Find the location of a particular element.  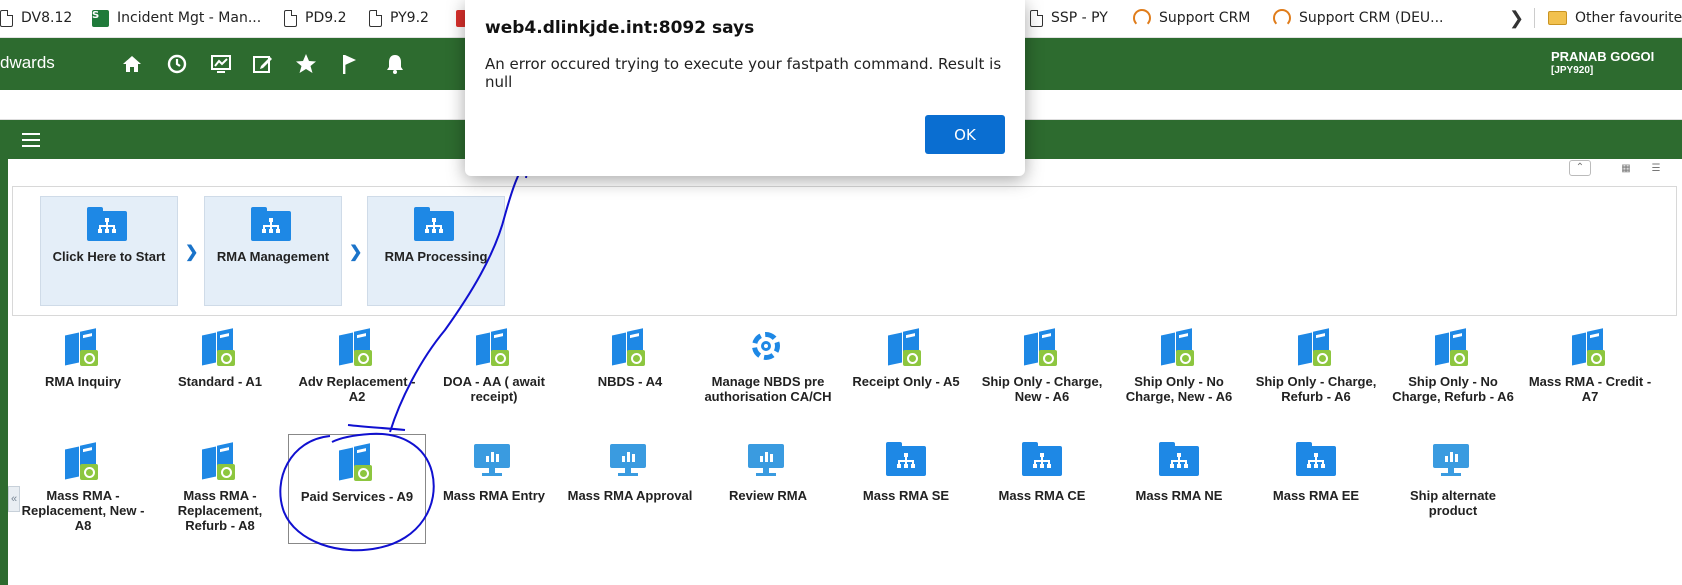

headset-icon is located at coordinates (1142, 18).